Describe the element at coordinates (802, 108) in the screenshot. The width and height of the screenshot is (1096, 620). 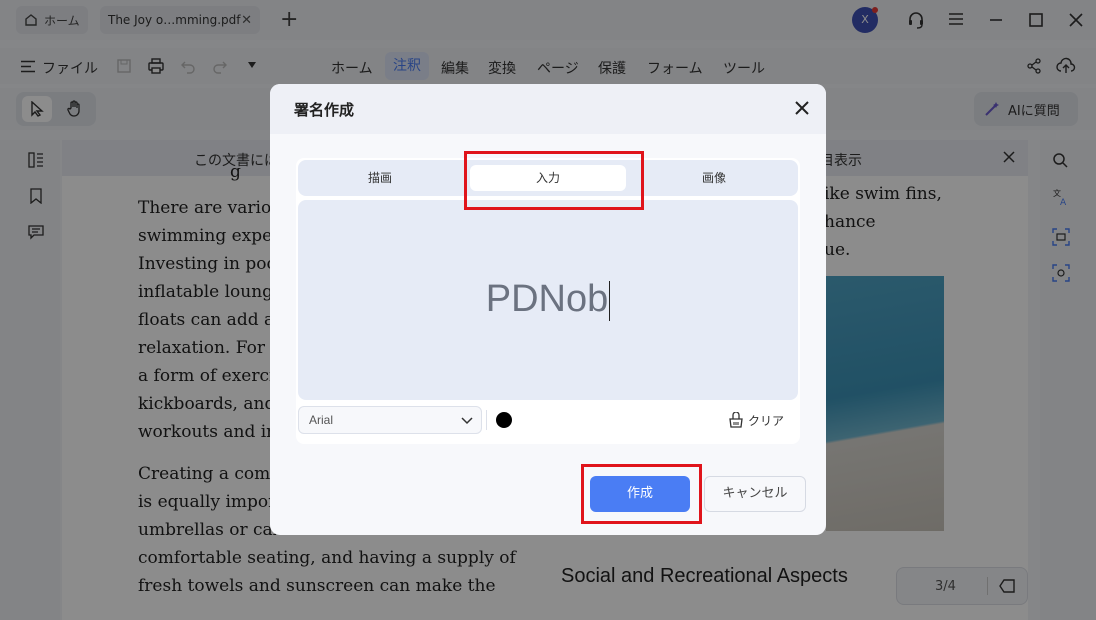
I see `dialog-close-icon` at that location.